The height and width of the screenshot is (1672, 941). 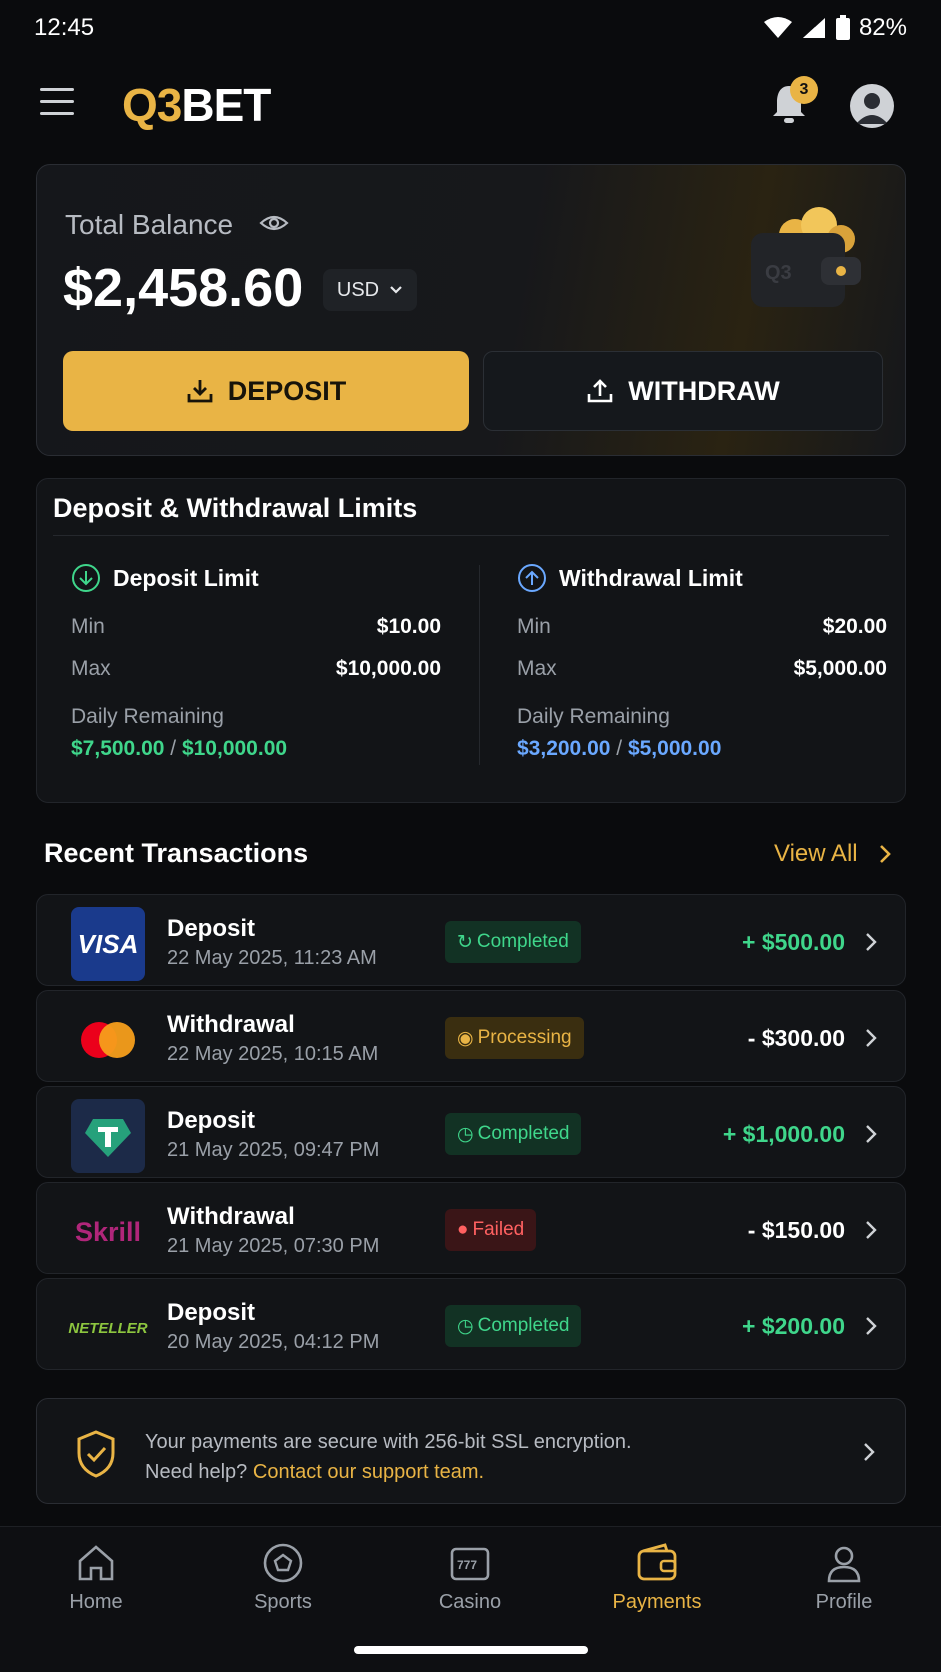 What do you see at coordinates (532, 578) in the screenshot?
I see `arrow-up-circle-icon` at bounding box center [532, 578].